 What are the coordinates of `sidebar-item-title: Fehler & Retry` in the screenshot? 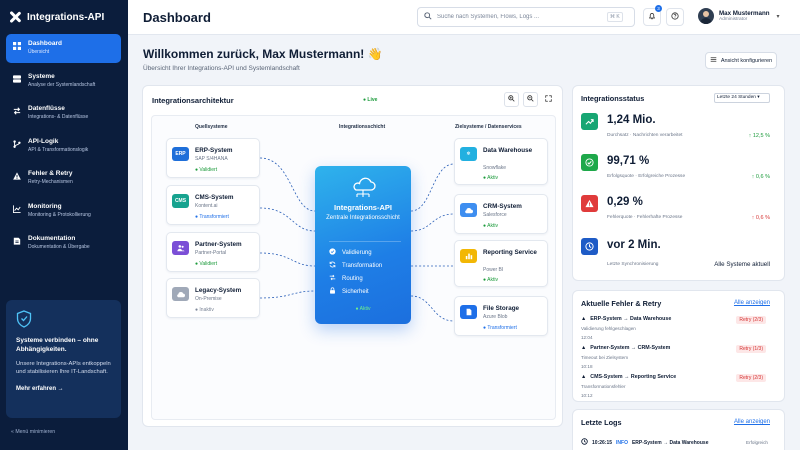 It's located at (50, 173).